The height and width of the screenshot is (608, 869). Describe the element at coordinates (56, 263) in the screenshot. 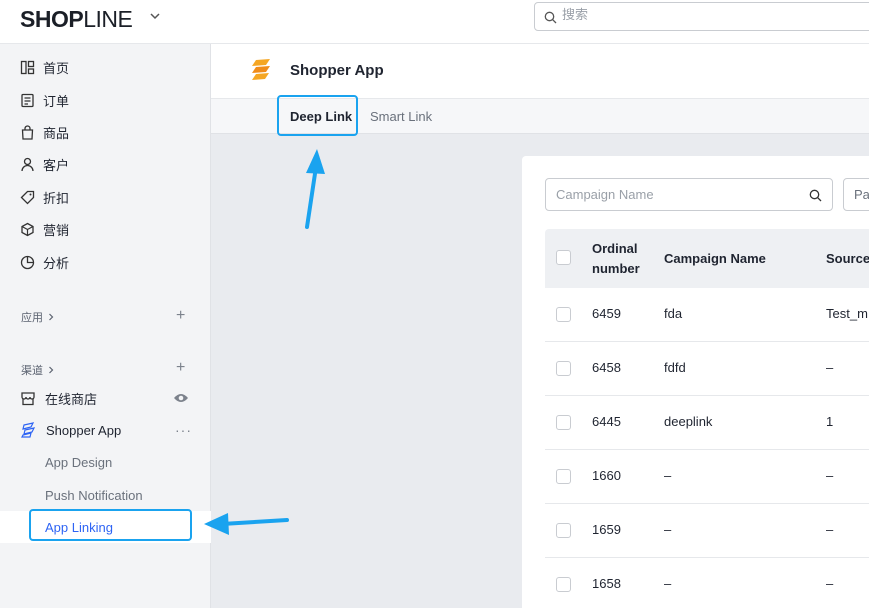

I see `sidebar-item-label: 分析` at that location.